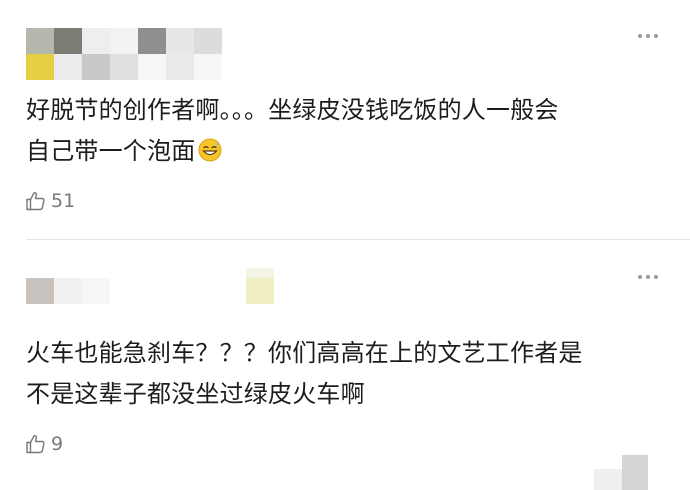  What do you see at coordinates (49, 201) in the screenshot?
I see `like-button: 51` at bounding box center [49, 201].